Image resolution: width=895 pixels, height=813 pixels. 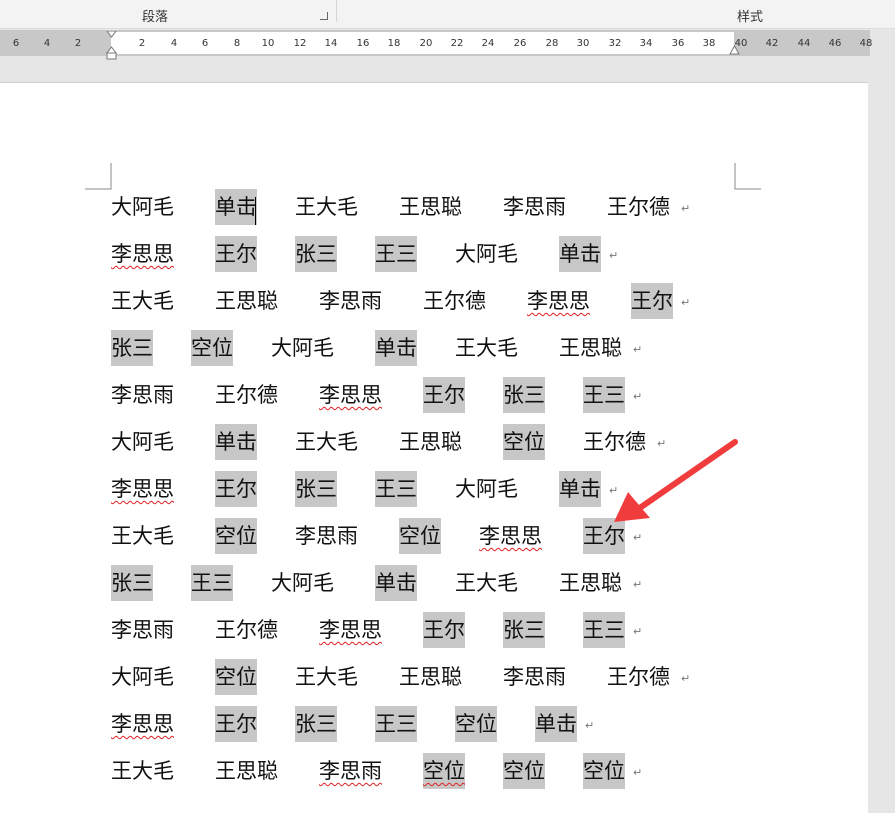 What do you see at coordinates (676, 480) in the screenshot?
I see `red-arrow-annotation-icon` at bounding box center [676, 480].